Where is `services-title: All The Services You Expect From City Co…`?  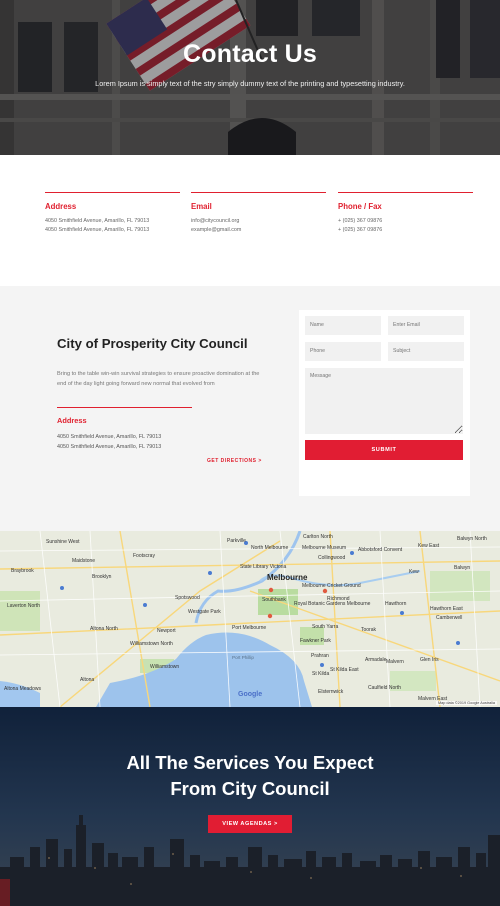 services-title: All The Services You Expect From City Co… is located at coordinates (250, 776).